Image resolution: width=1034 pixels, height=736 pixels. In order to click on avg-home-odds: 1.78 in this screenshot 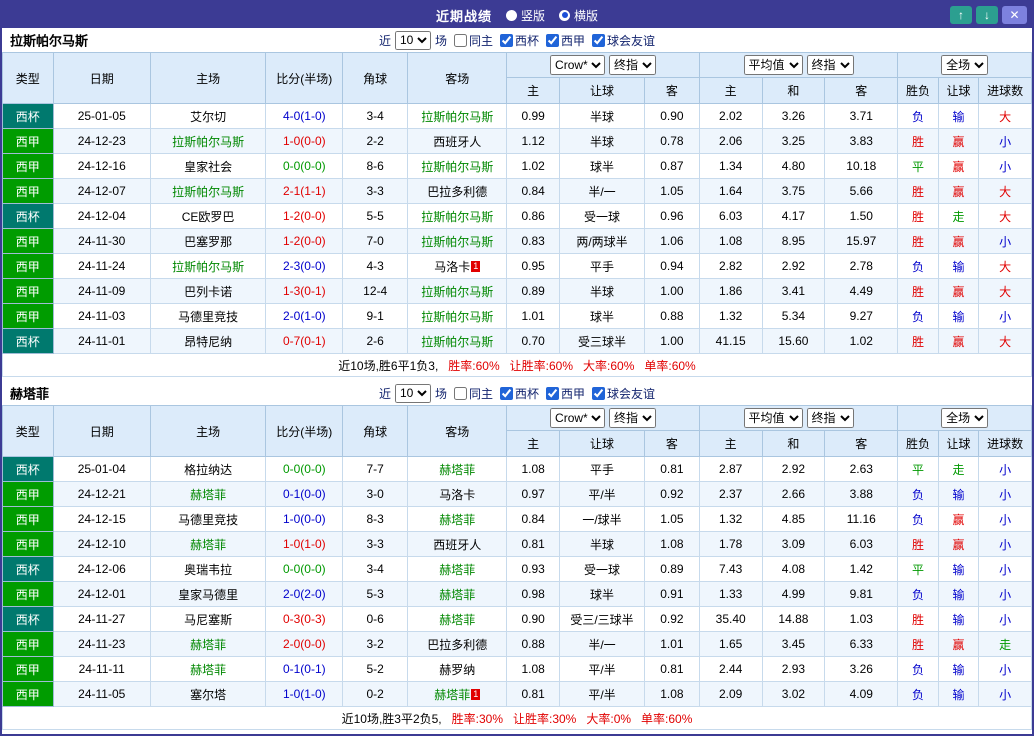, I will do `click(730, 544)`.